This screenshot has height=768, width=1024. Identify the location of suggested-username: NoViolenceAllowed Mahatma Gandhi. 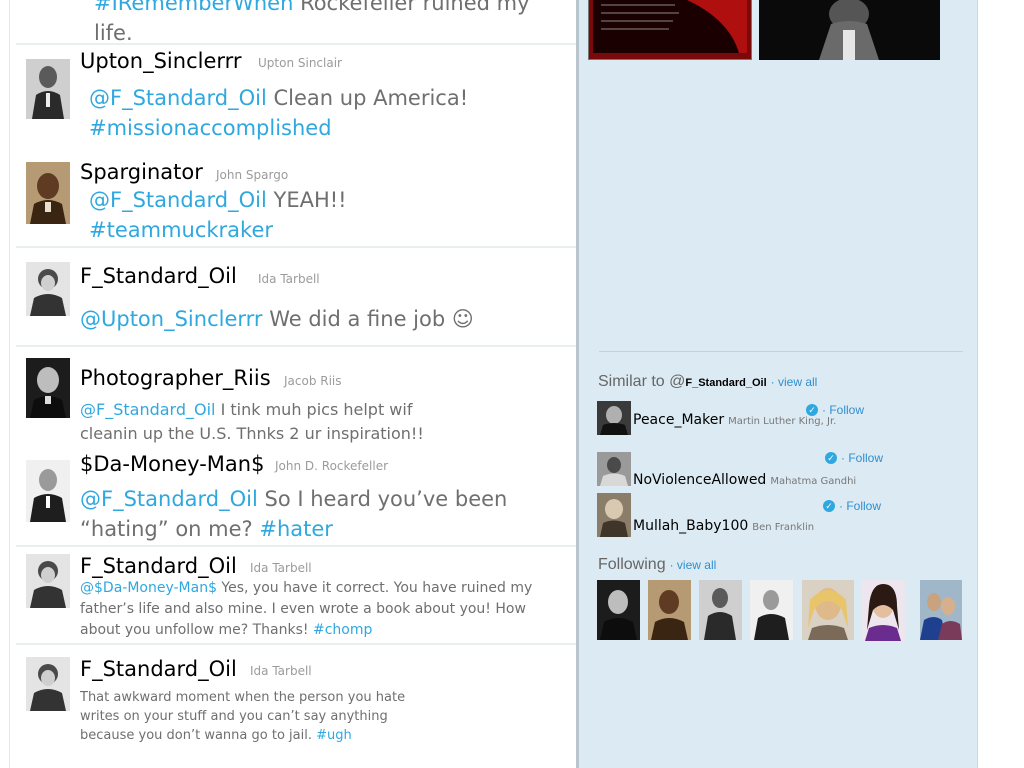
(744, 480).